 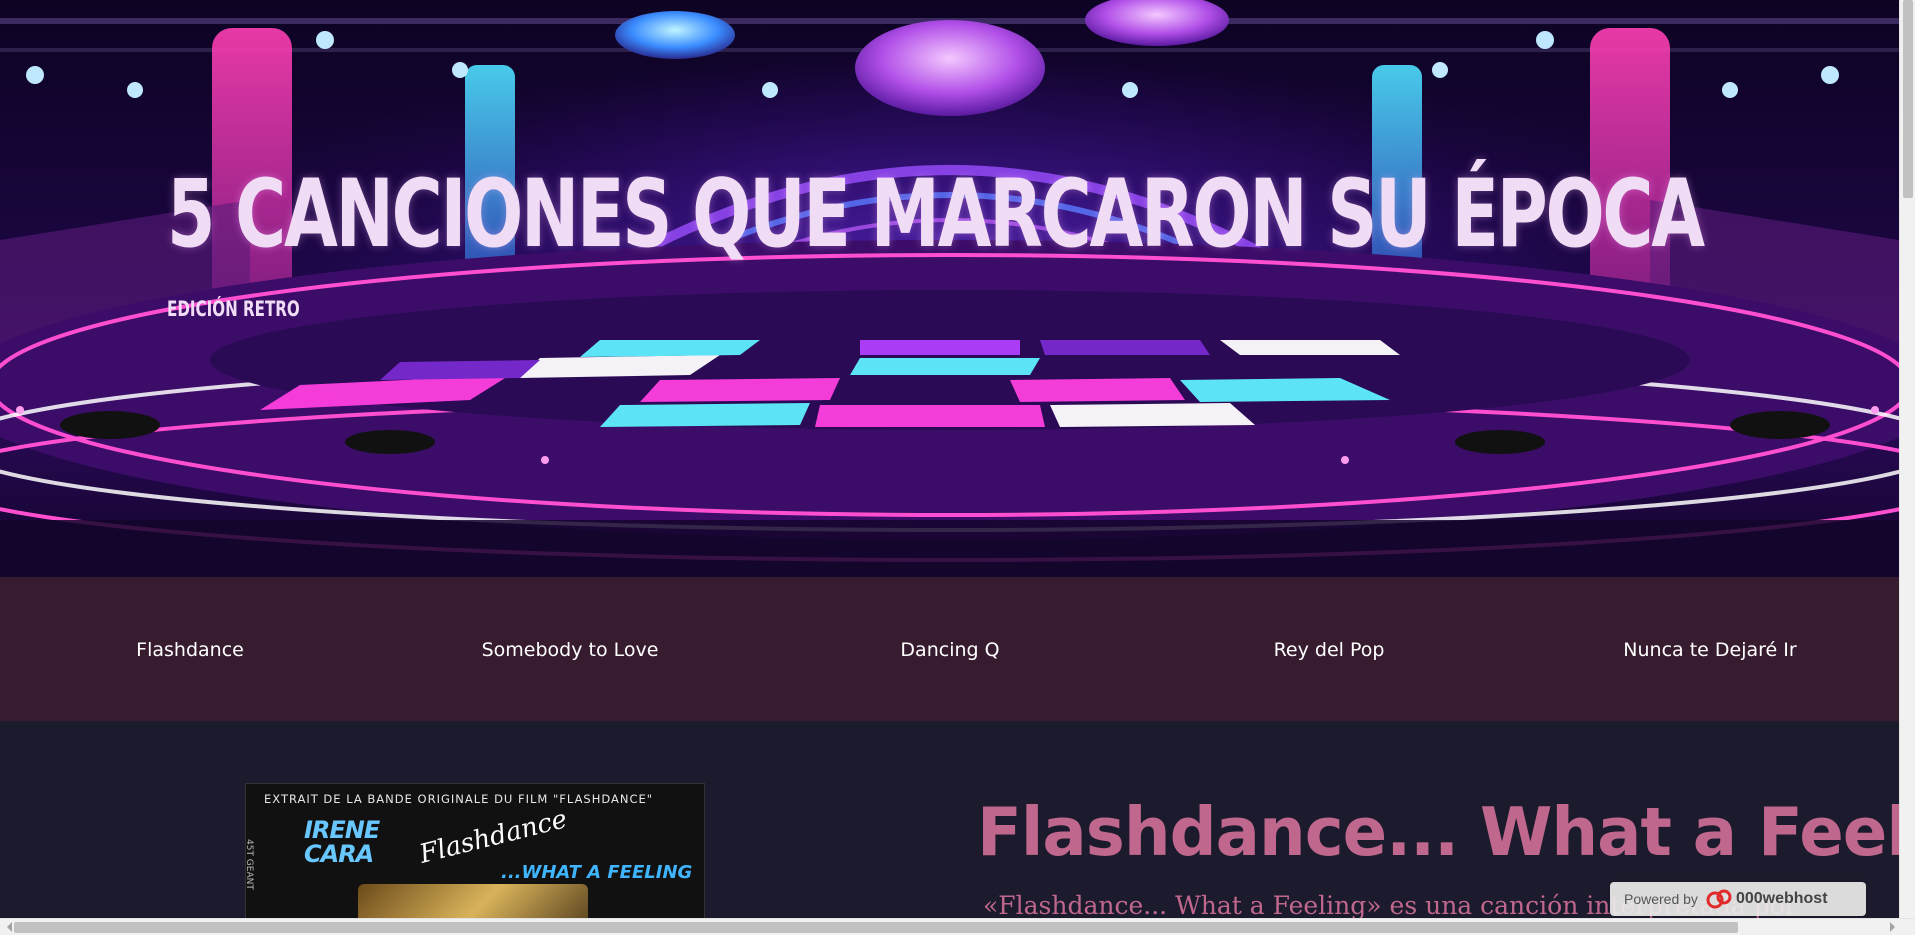 What do you see at coordinates (1438, 832) in the screenshot?
I see `article-title: Flashdance... What a Feeling` at bounding box center [1438, 832].